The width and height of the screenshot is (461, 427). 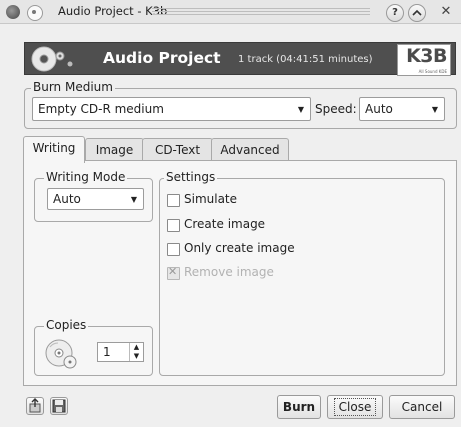 I want to click on titlebar-grip, so click(x=261, y=12).